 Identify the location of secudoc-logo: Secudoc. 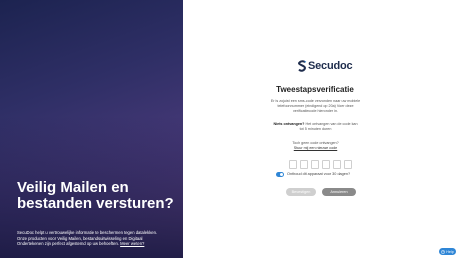
(325, 66).